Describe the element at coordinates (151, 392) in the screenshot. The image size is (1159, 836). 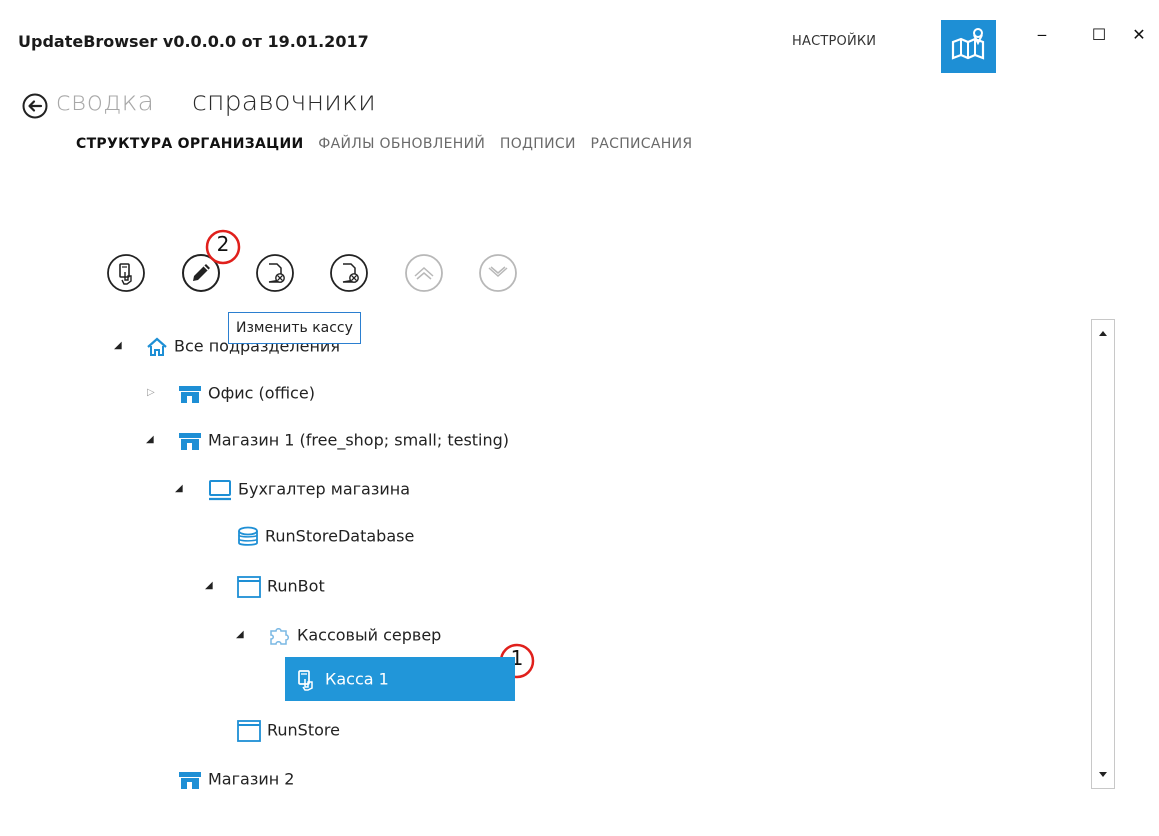
I see `tree-office-expander: ▷` at that location.